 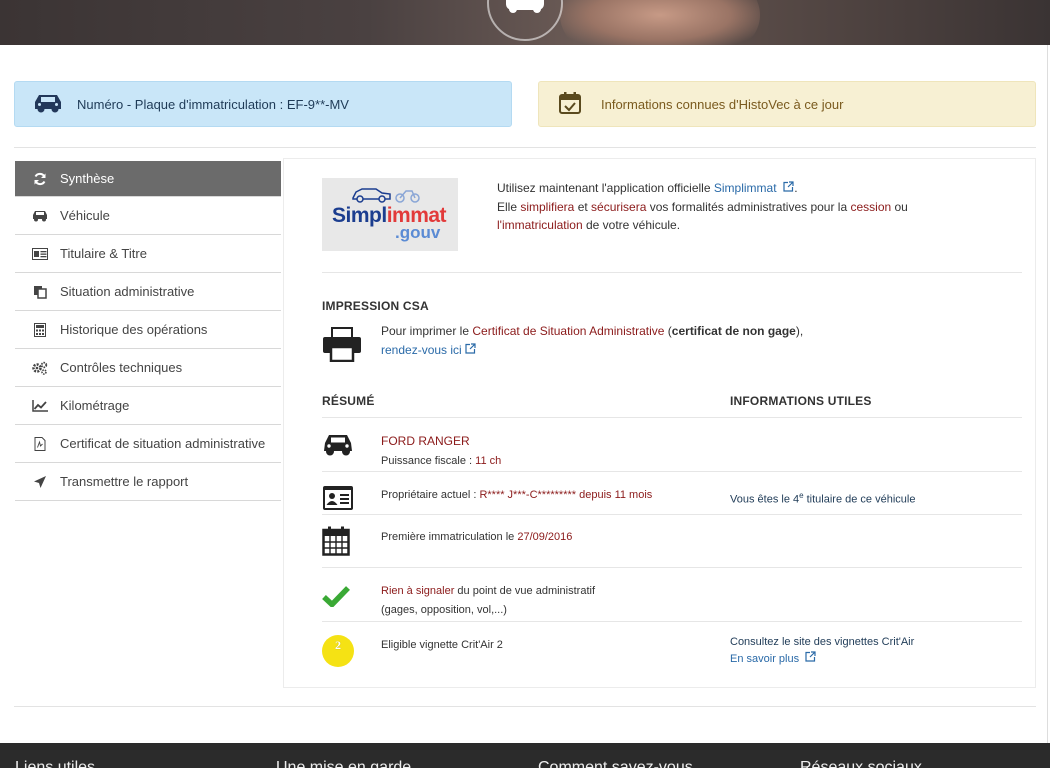 I want to click on admin-status-detail: (gages, opposition, vol,...), so click(x=444, y=610).